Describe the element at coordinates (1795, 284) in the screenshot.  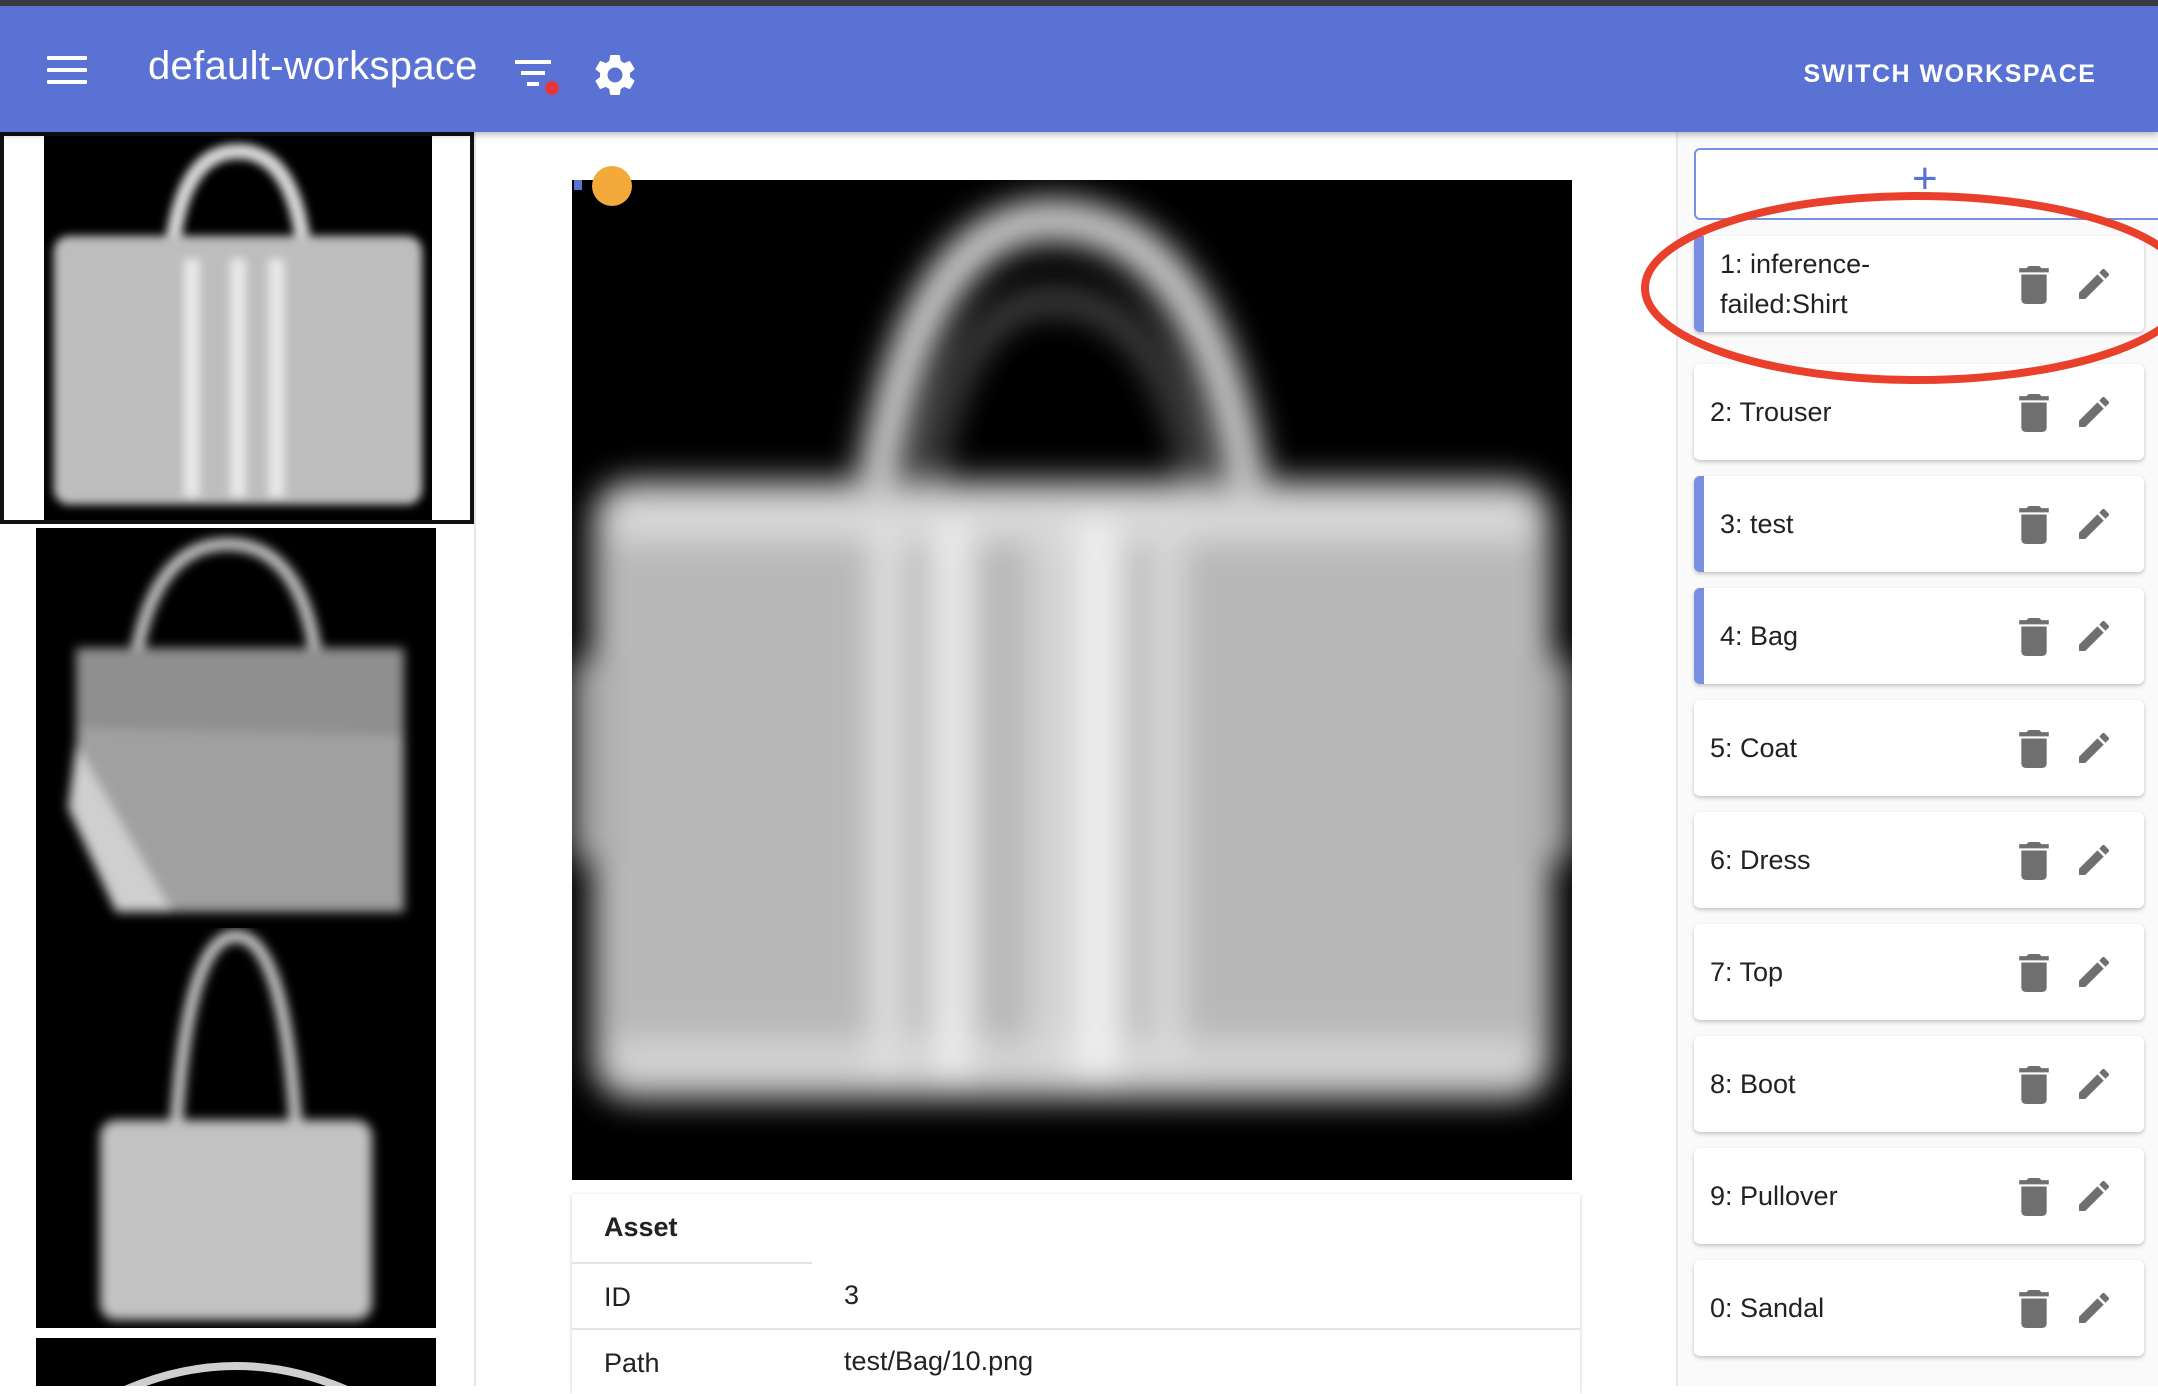
I see `class-label: 1: inference-failed:Shirt` at that location.